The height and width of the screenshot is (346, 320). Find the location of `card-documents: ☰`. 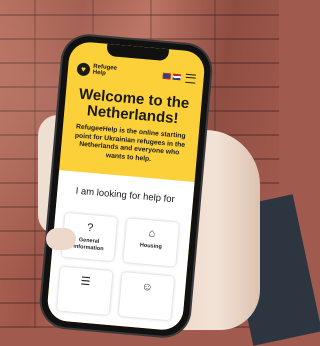

card-documents: ☰ is located at coordinates (84, 290).